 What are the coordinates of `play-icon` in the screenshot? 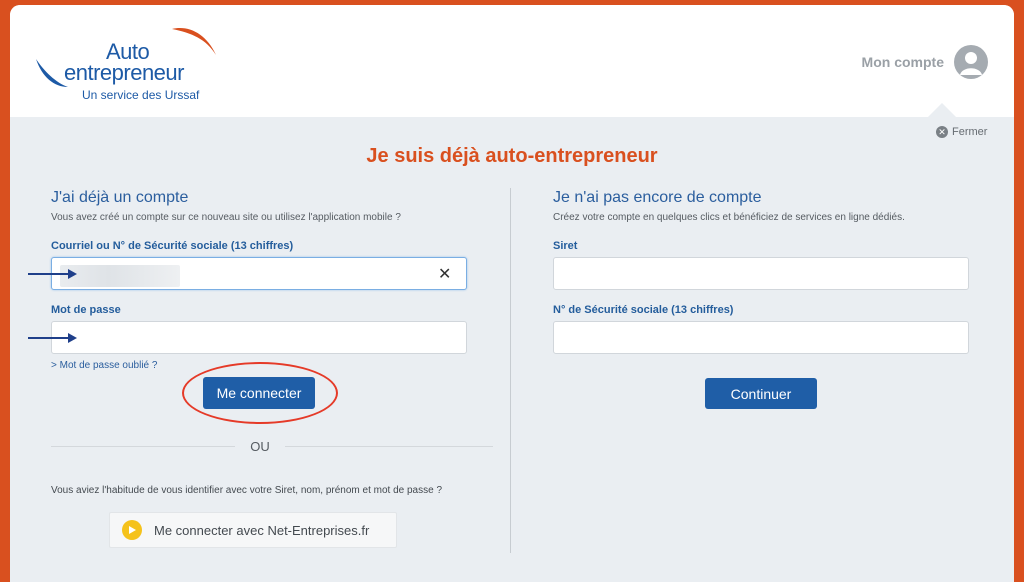 It's located at (132, 530).